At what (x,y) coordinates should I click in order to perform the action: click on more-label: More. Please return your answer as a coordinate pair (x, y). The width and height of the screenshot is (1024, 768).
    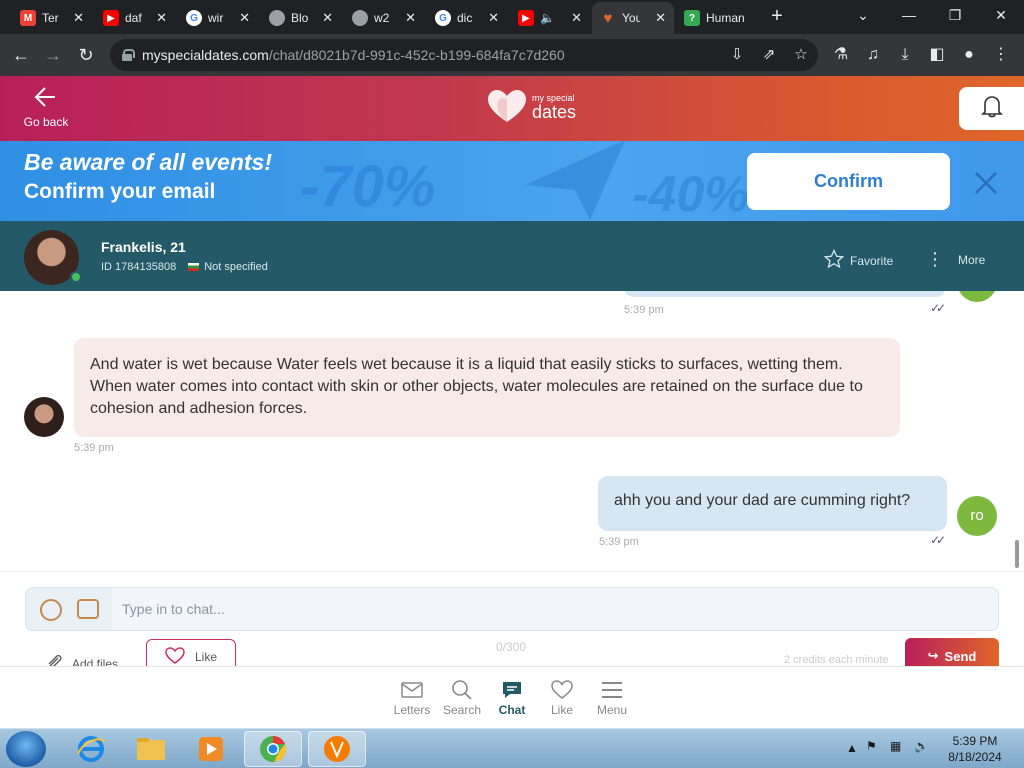
    Looking at the image, I should click on (972, 259).